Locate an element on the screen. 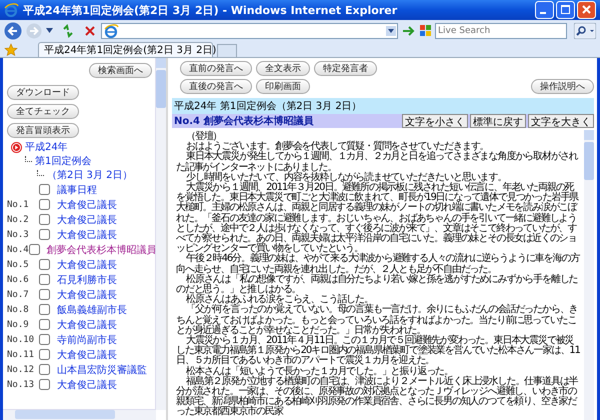 The height and width of the screenshot is (420, 600). item-number: No.12 is located at coordinates (21, 369).